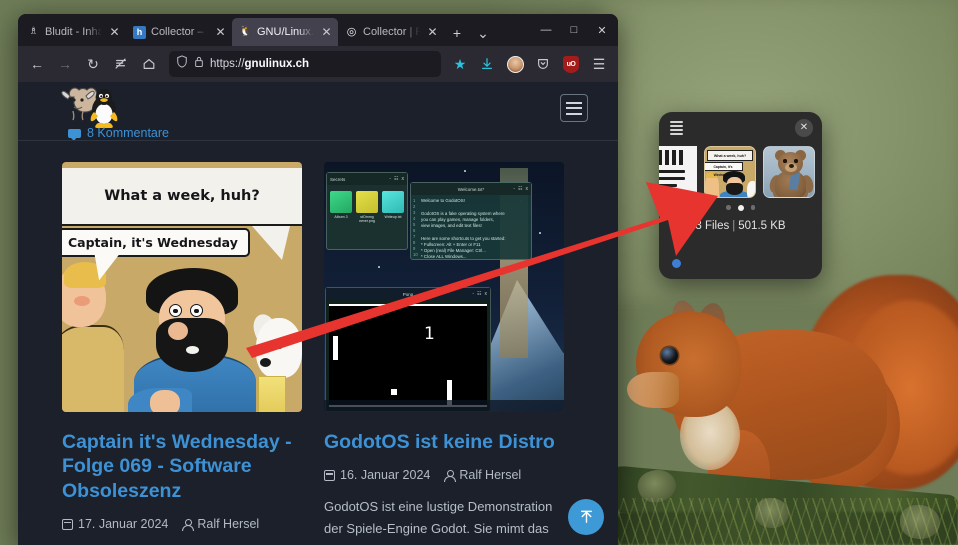  What do you see at coordinates (574, 108) in the screenshot?
I see `site-hamburger-menu` at bounding box center [574, 108].